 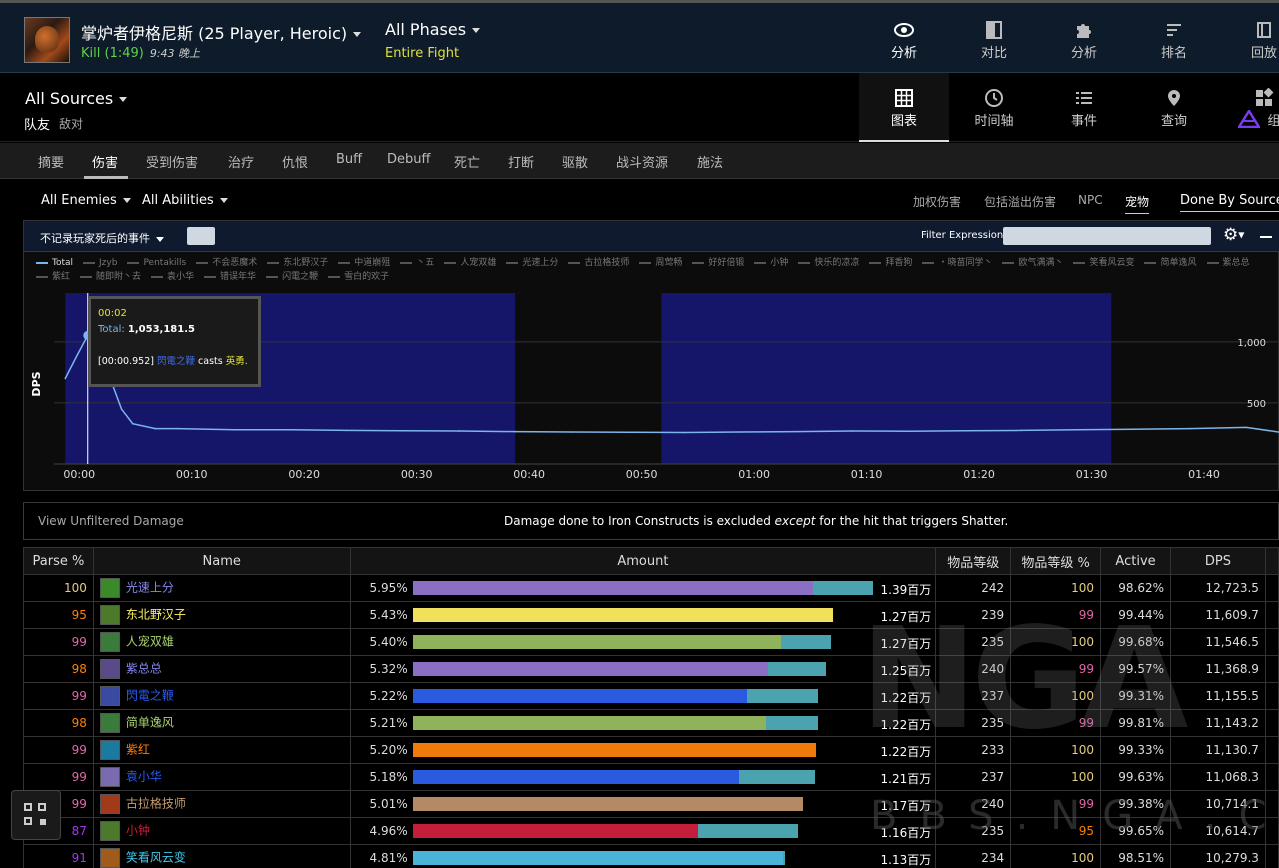 What do you see at coordinates (172, 277) in the screenshot?
I see `legend-item: 袁小华` at bounding box center [172, 277].